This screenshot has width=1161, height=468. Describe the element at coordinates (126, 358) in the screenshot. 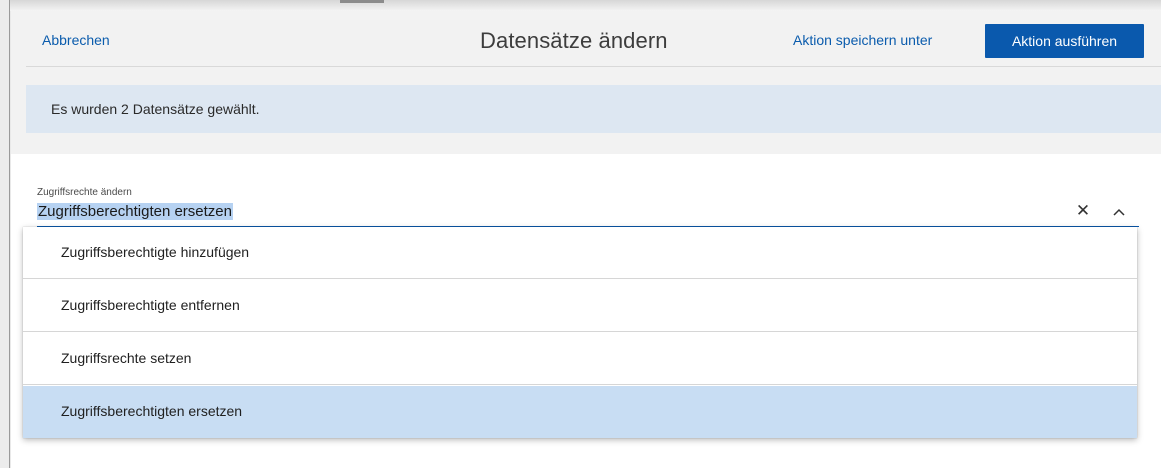

I see `option-label: Zugriffsrechte setzen` at that location.